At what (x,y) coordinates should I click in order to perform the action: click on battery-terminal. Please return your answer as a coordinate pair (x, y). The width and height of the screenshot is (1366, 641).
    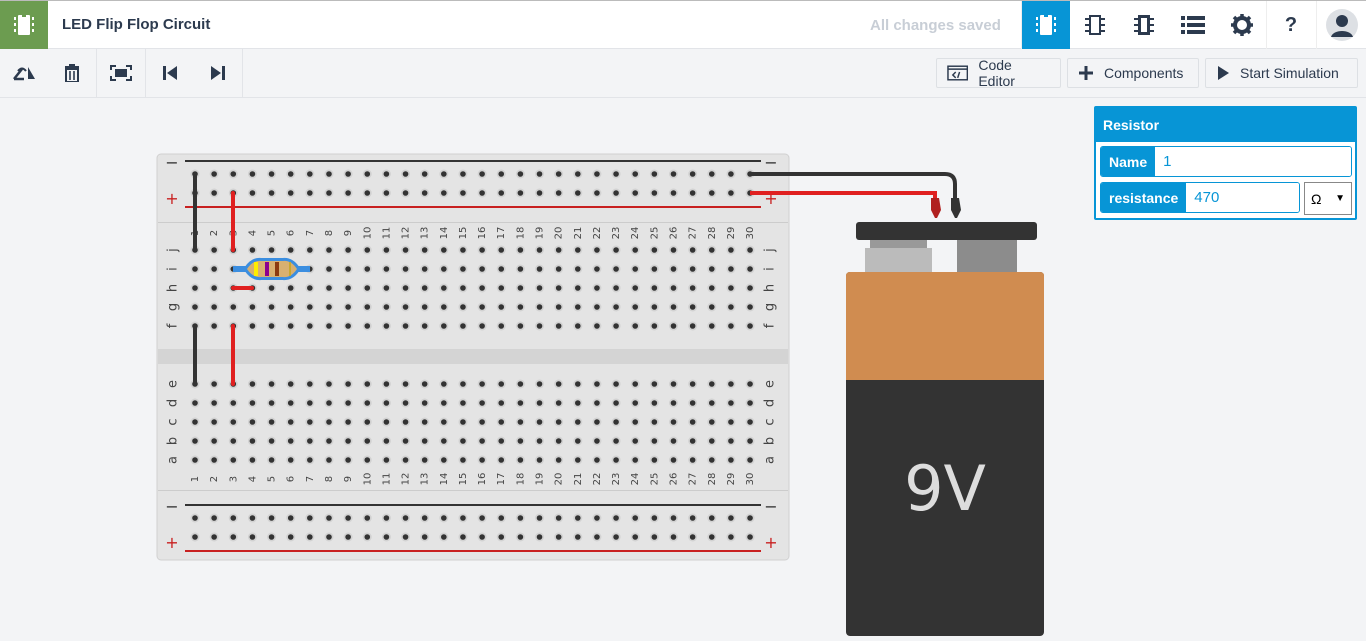
    Looking at the image, I should click on (987, 255).